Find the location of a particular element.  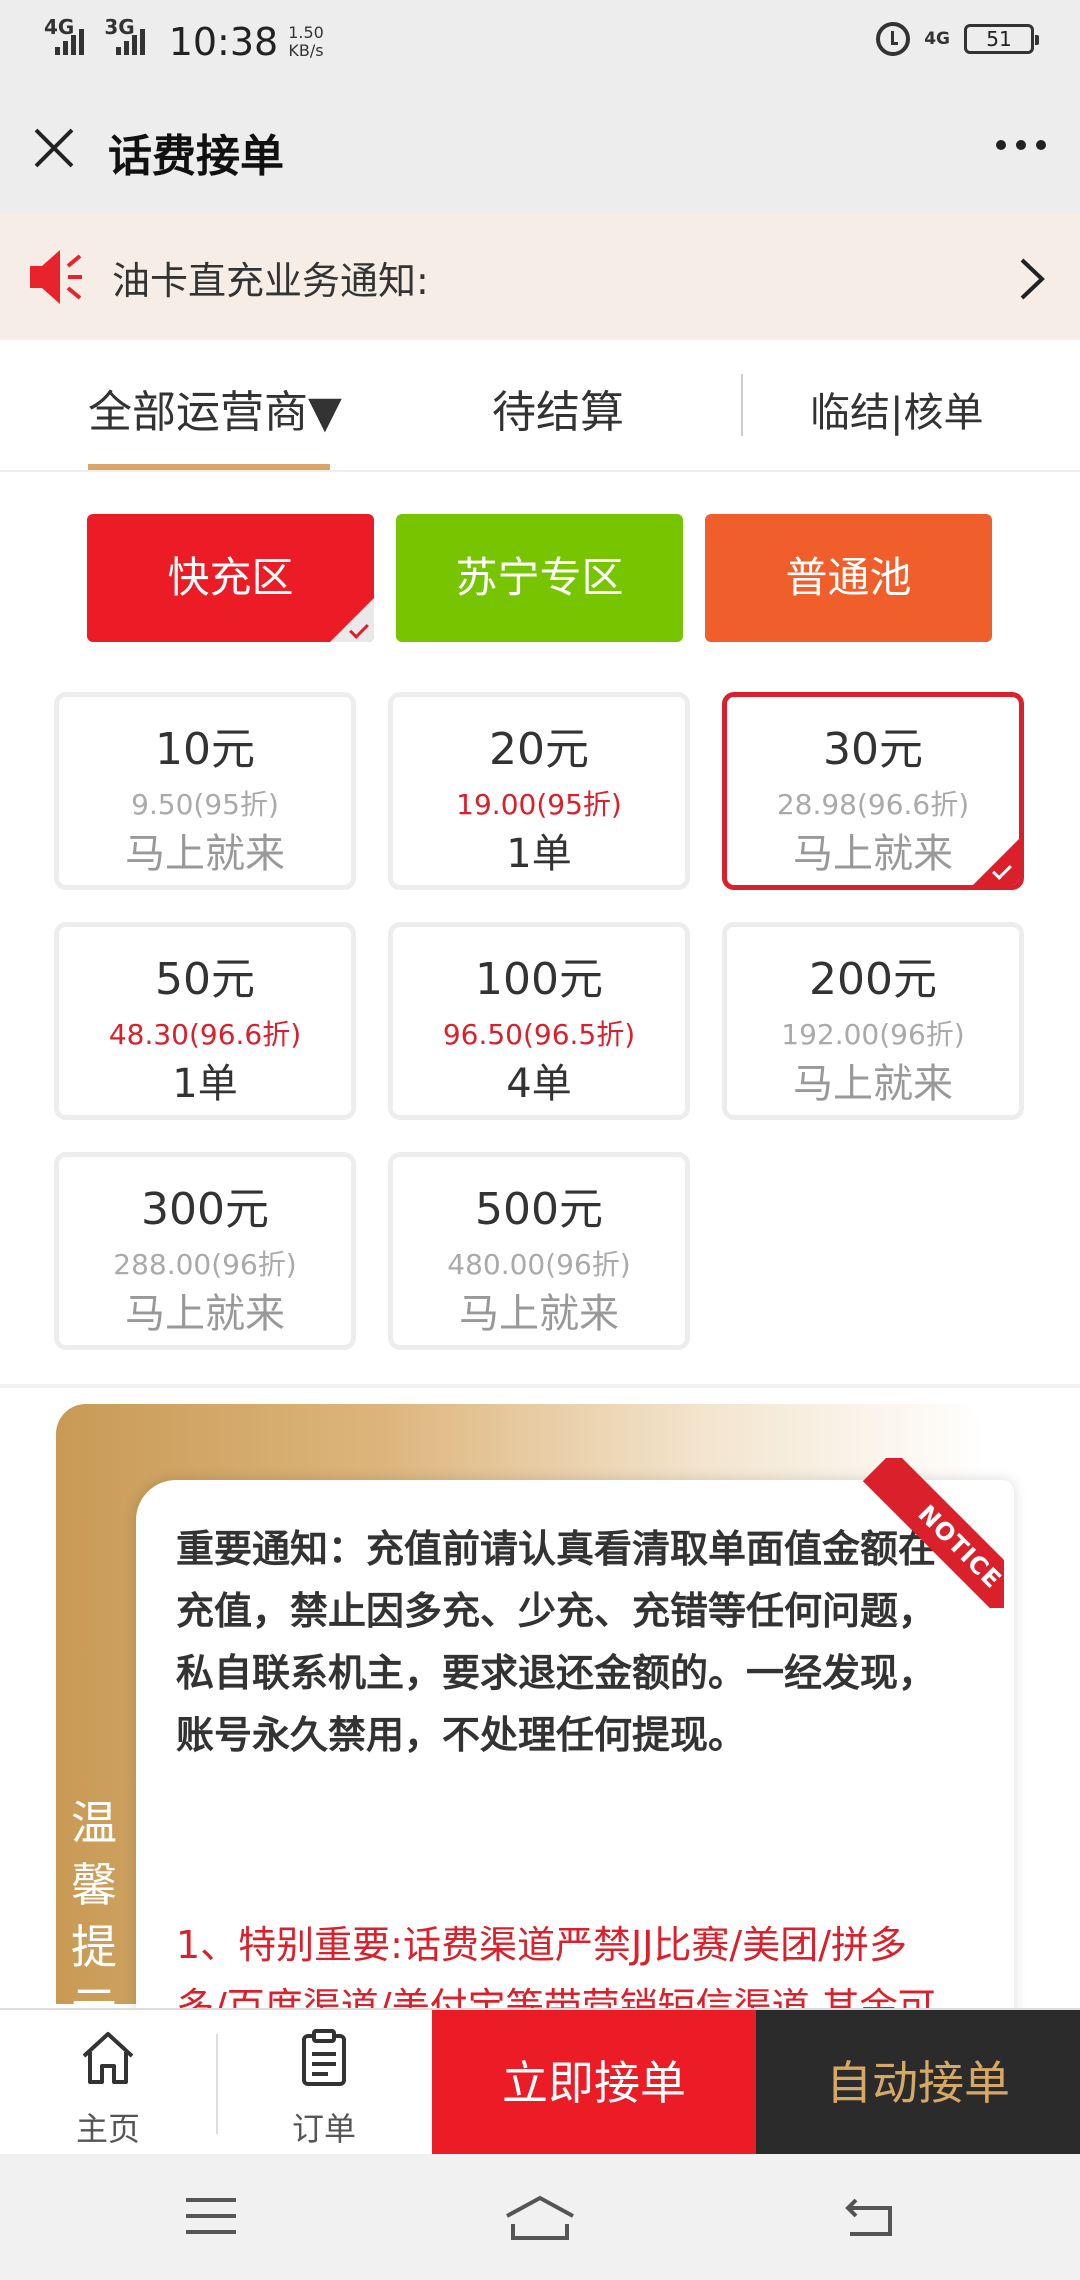

network-type-2: 3G is located at coordinates (119, 27).